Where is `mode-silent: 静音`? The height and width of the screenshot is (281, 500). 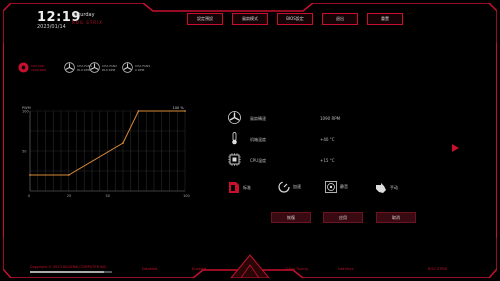
mode-silent: 静音 is located at coordinates (336, 187).